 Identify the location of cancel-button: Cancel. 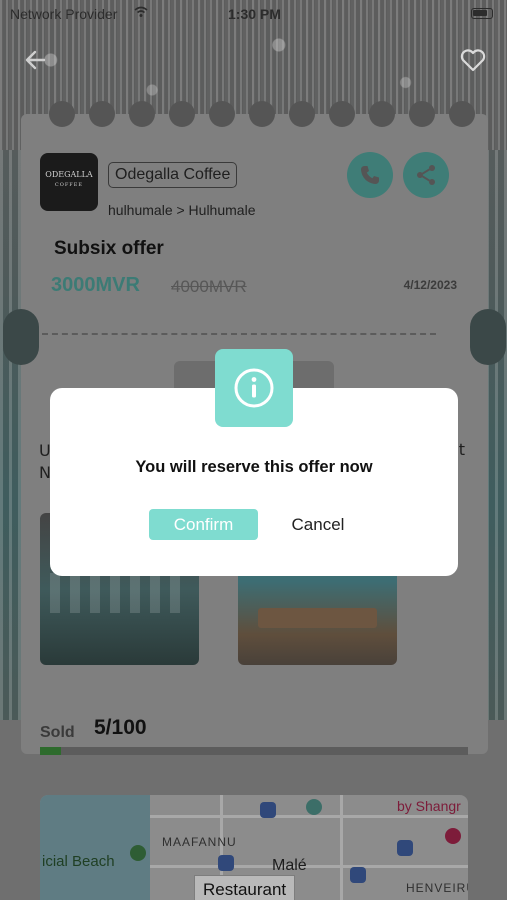
(318, 524).